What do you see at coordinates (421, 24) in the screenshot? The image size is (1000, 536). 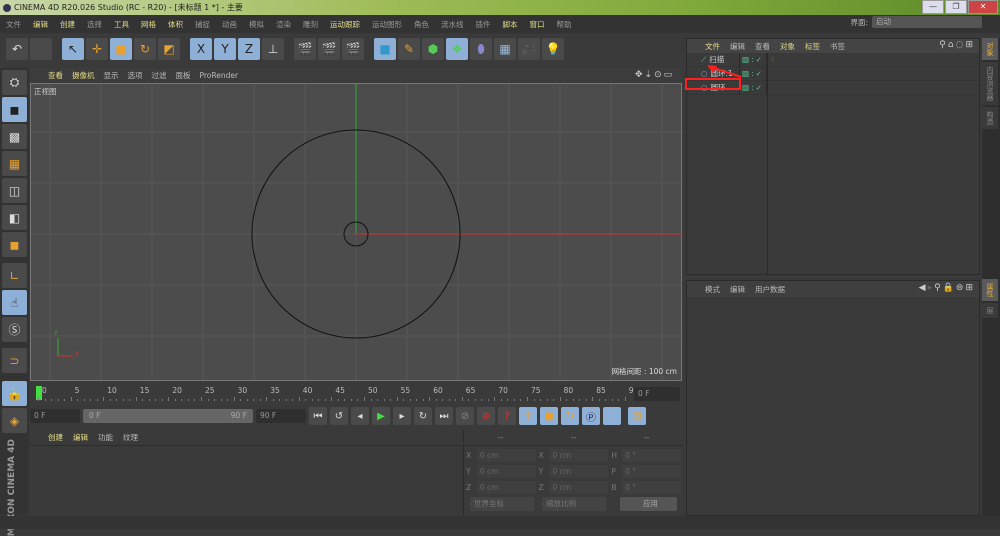 I see `menu-item: 角色` at bounding box center [421, 24].